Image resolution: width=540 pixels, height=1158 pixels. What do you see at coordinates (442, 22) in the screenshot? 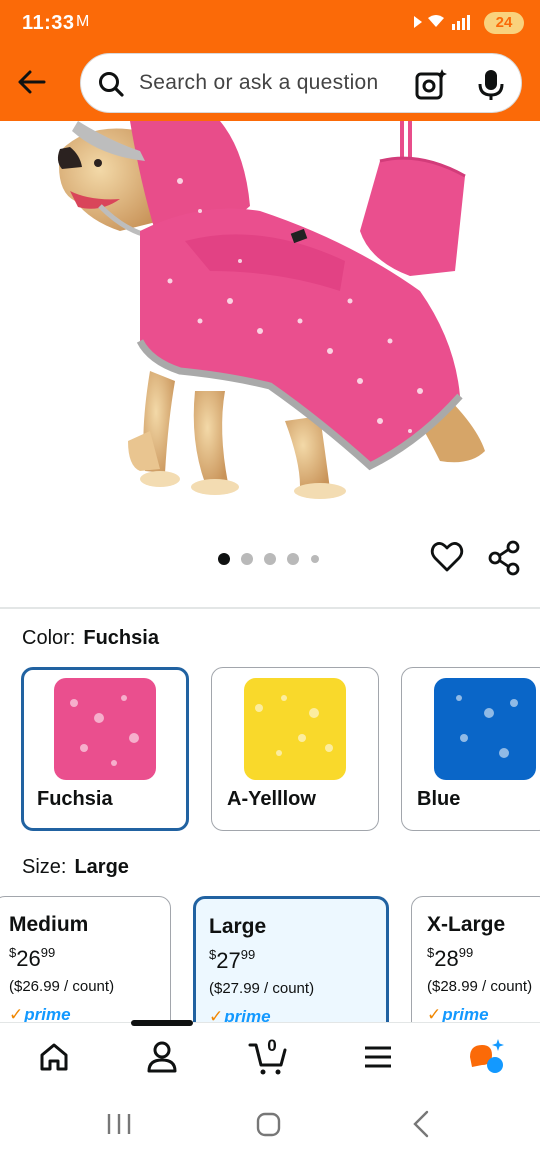
I see `signal-wifi-icon` at bounding box center [442, 22].